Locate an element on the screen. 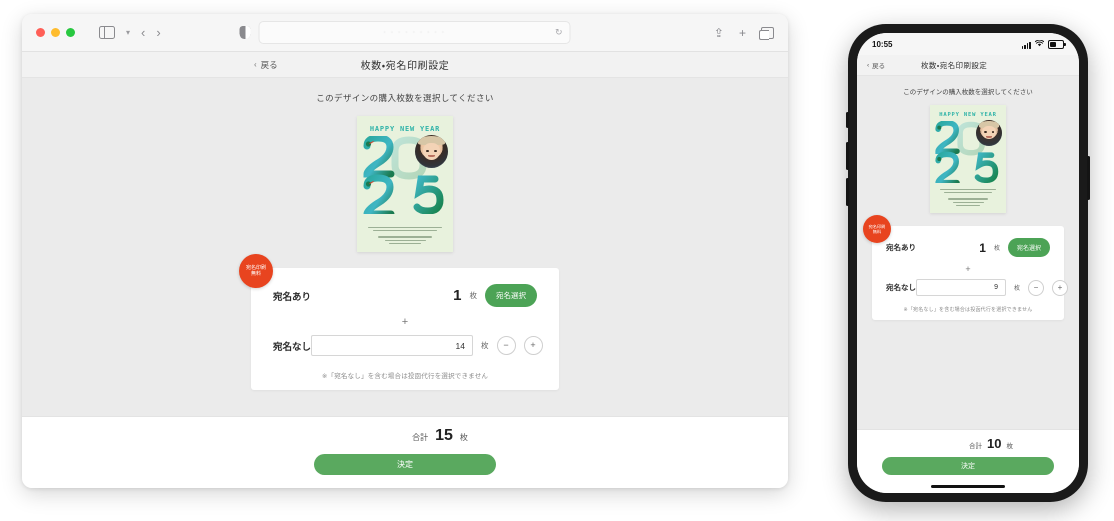  url-input: · · · · · · · · · ↻ is located at coordinates (414, 32).